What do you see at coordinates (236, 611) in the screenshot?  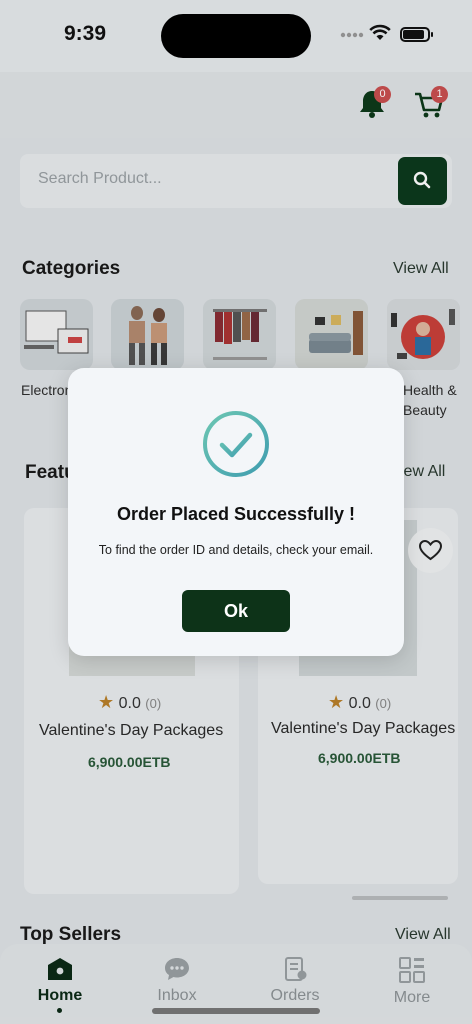 I see `ok-button: Ok` at bounding box center [236, 611].